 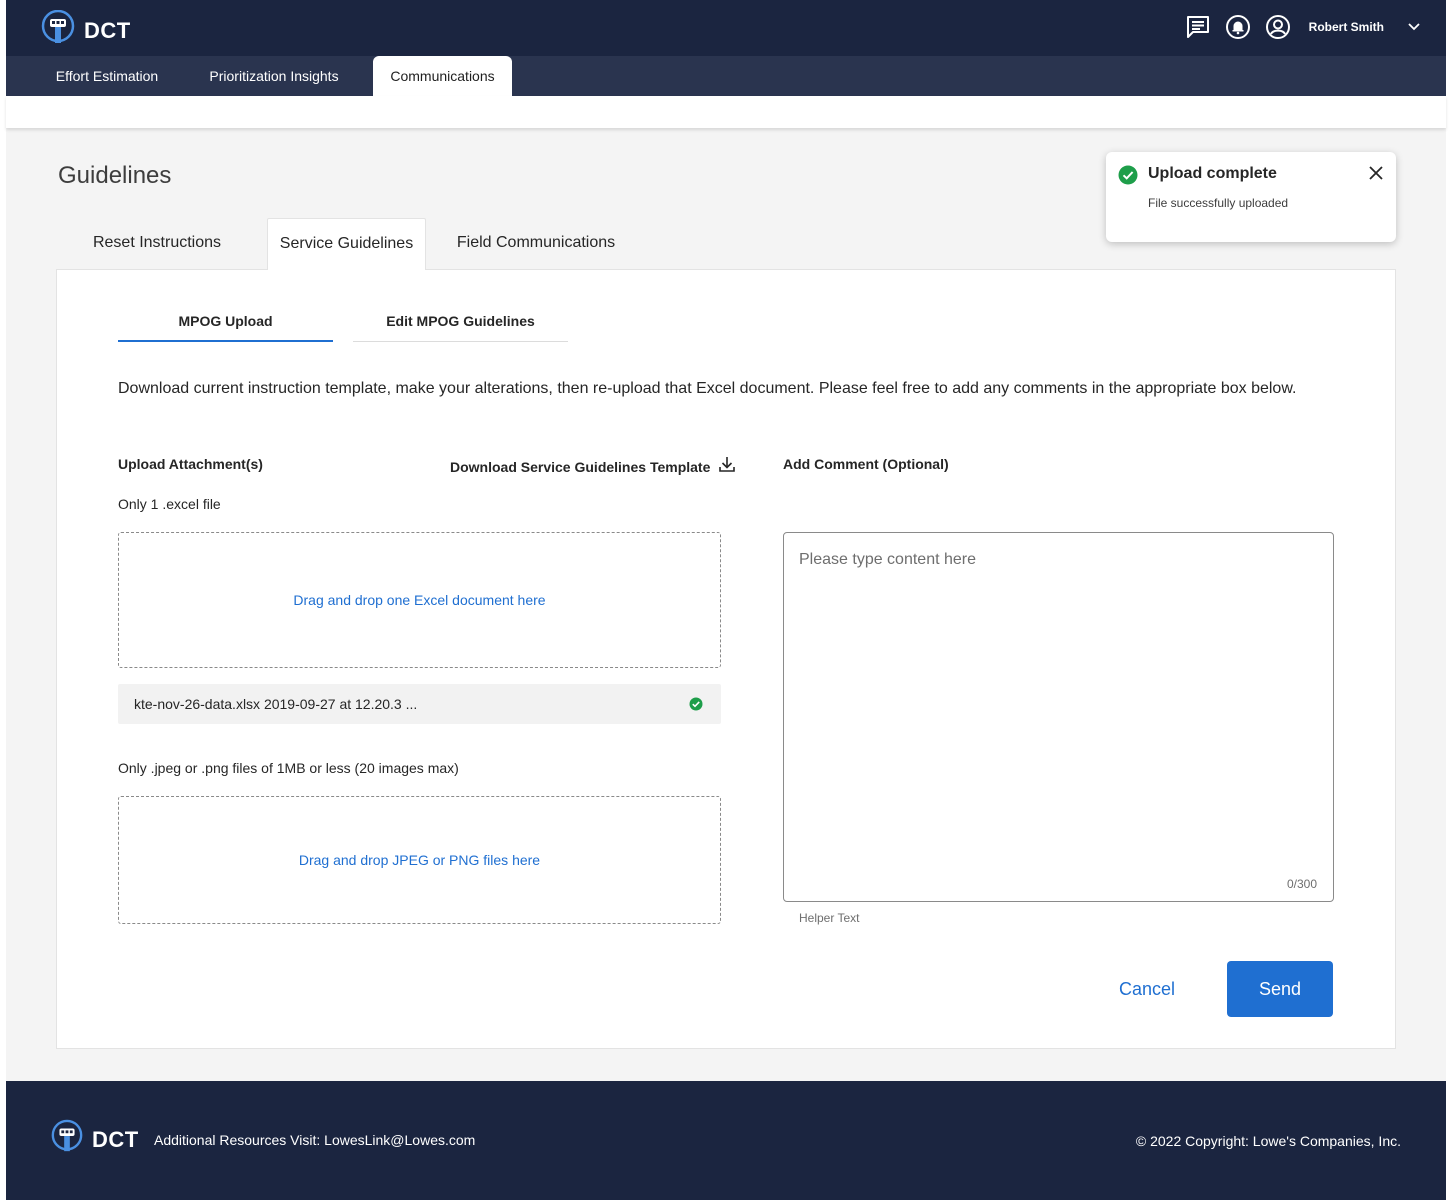 What do you see at coordinates (115, 175) in the screenshot?
I see `page-title: Guidelines` at bounding box center [115, 175].